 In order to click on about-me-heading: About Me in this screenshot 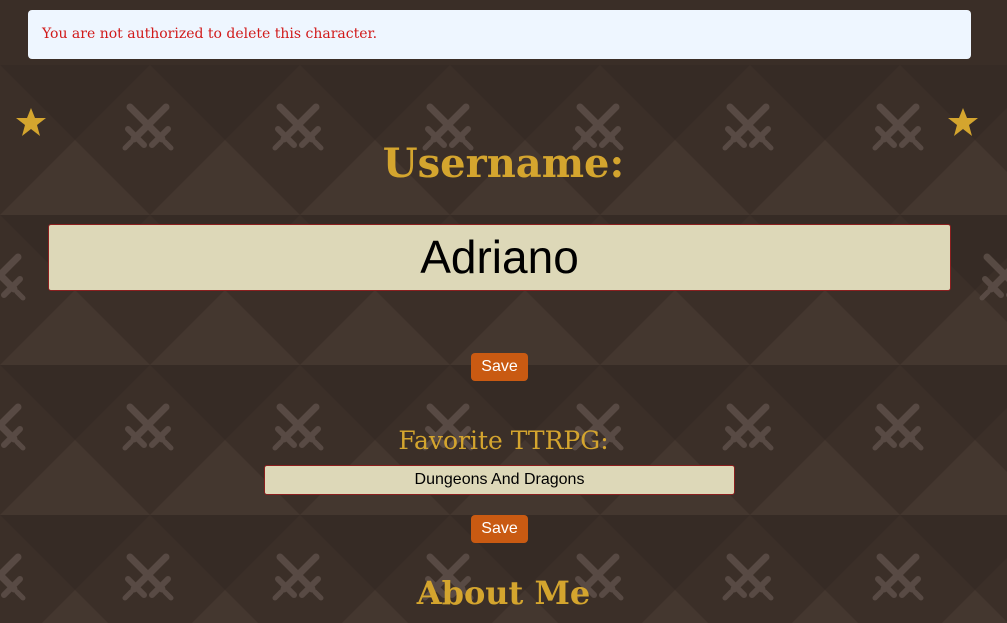, I will do `click(503, 593)`.